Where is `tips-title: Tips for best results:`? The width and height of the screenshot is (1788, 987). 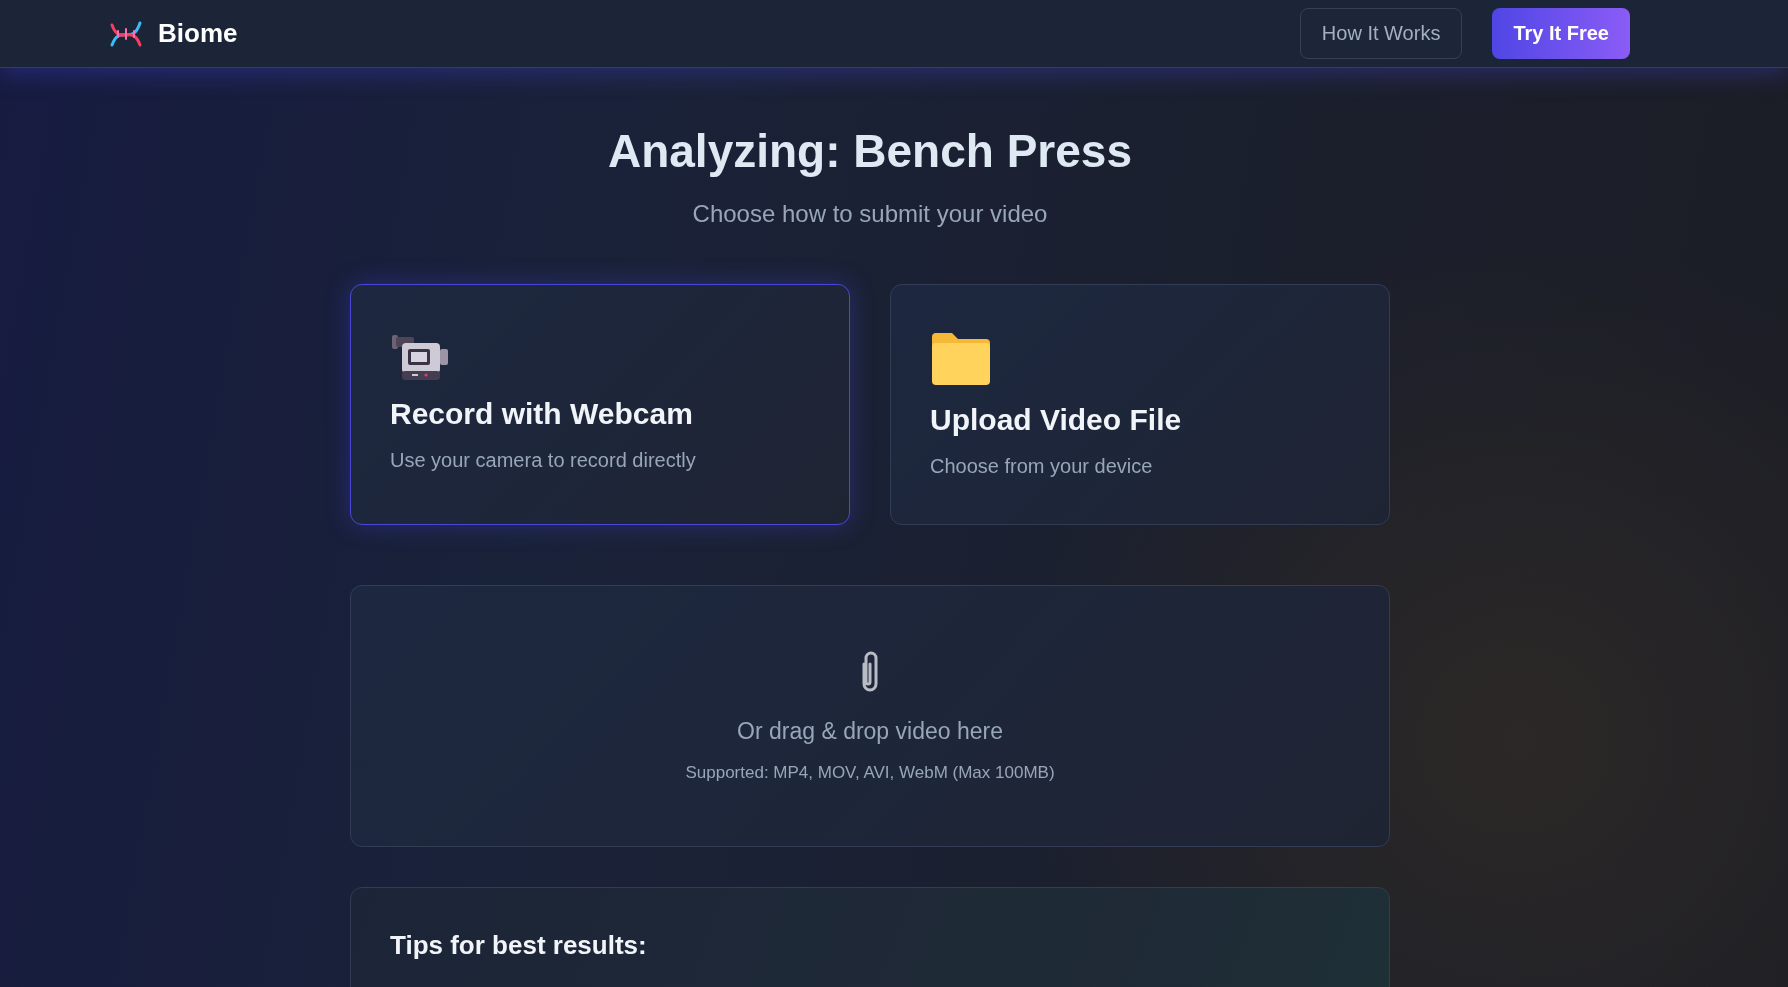 tips-title: Tips for best results: is located at coordinates (519, 945).